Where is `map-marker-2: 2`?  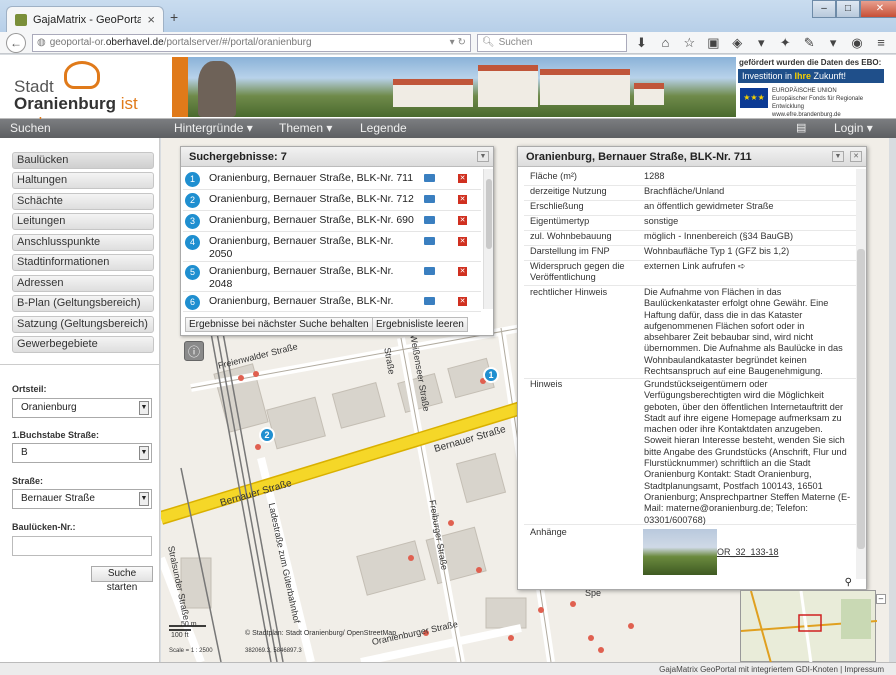
map-marker-2: 2 is located at coordinates (267, 435).